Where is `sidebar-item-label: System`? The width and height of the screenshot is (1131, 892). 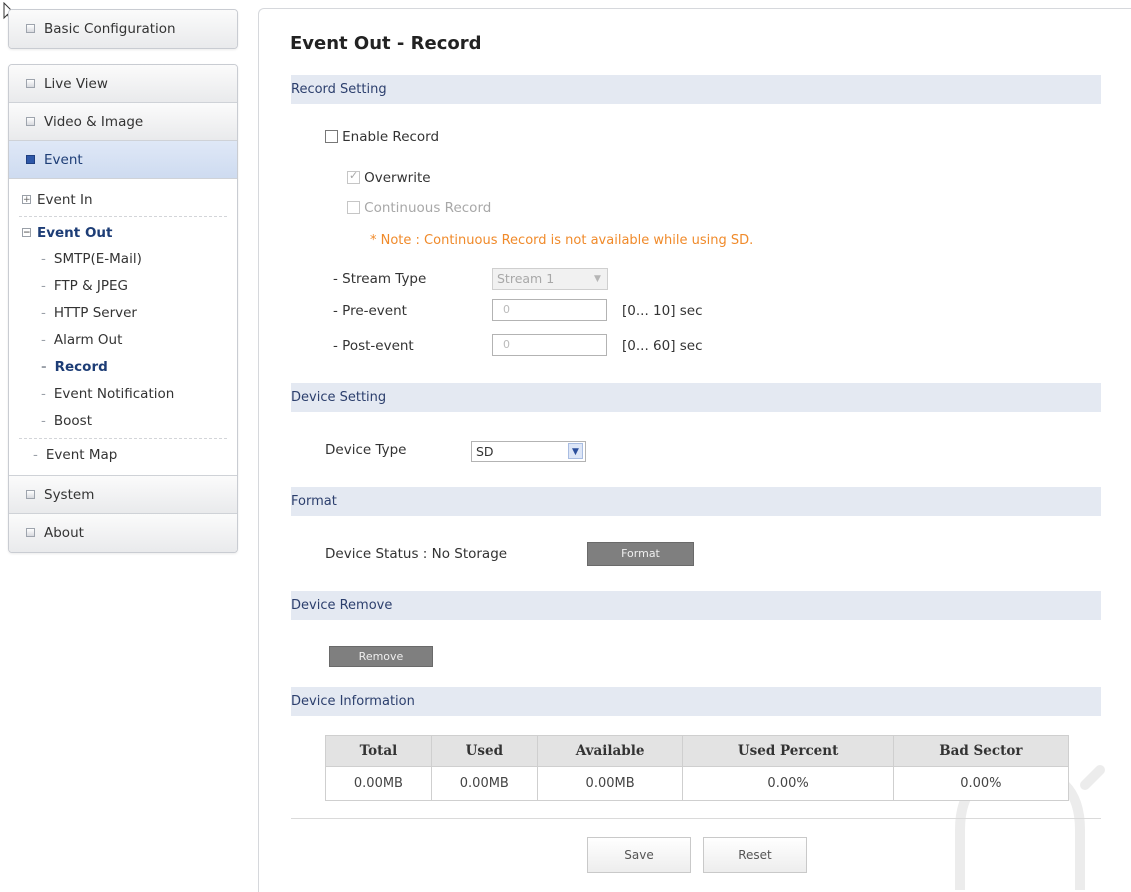
sidebar-item-label: System is located at coordinates (69, 495).